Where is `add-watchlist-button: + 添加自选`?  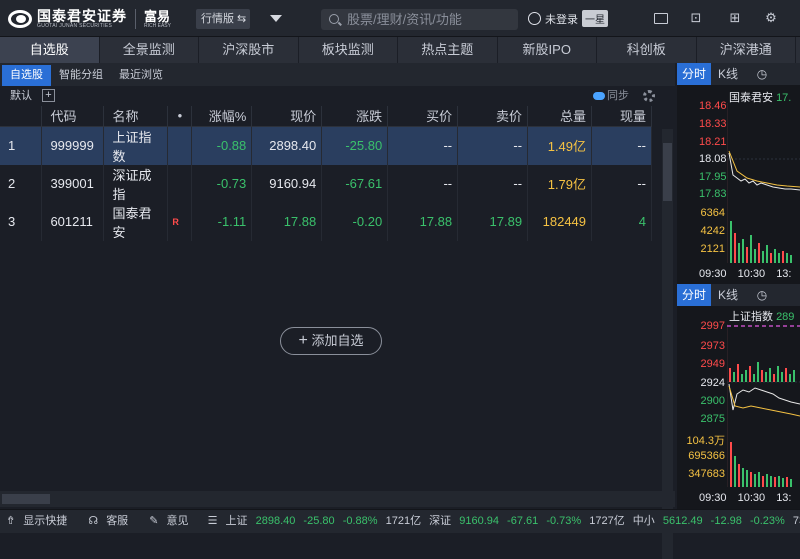 add-watchlist-button: + 添加自选 is located at coordinates (331, 341).